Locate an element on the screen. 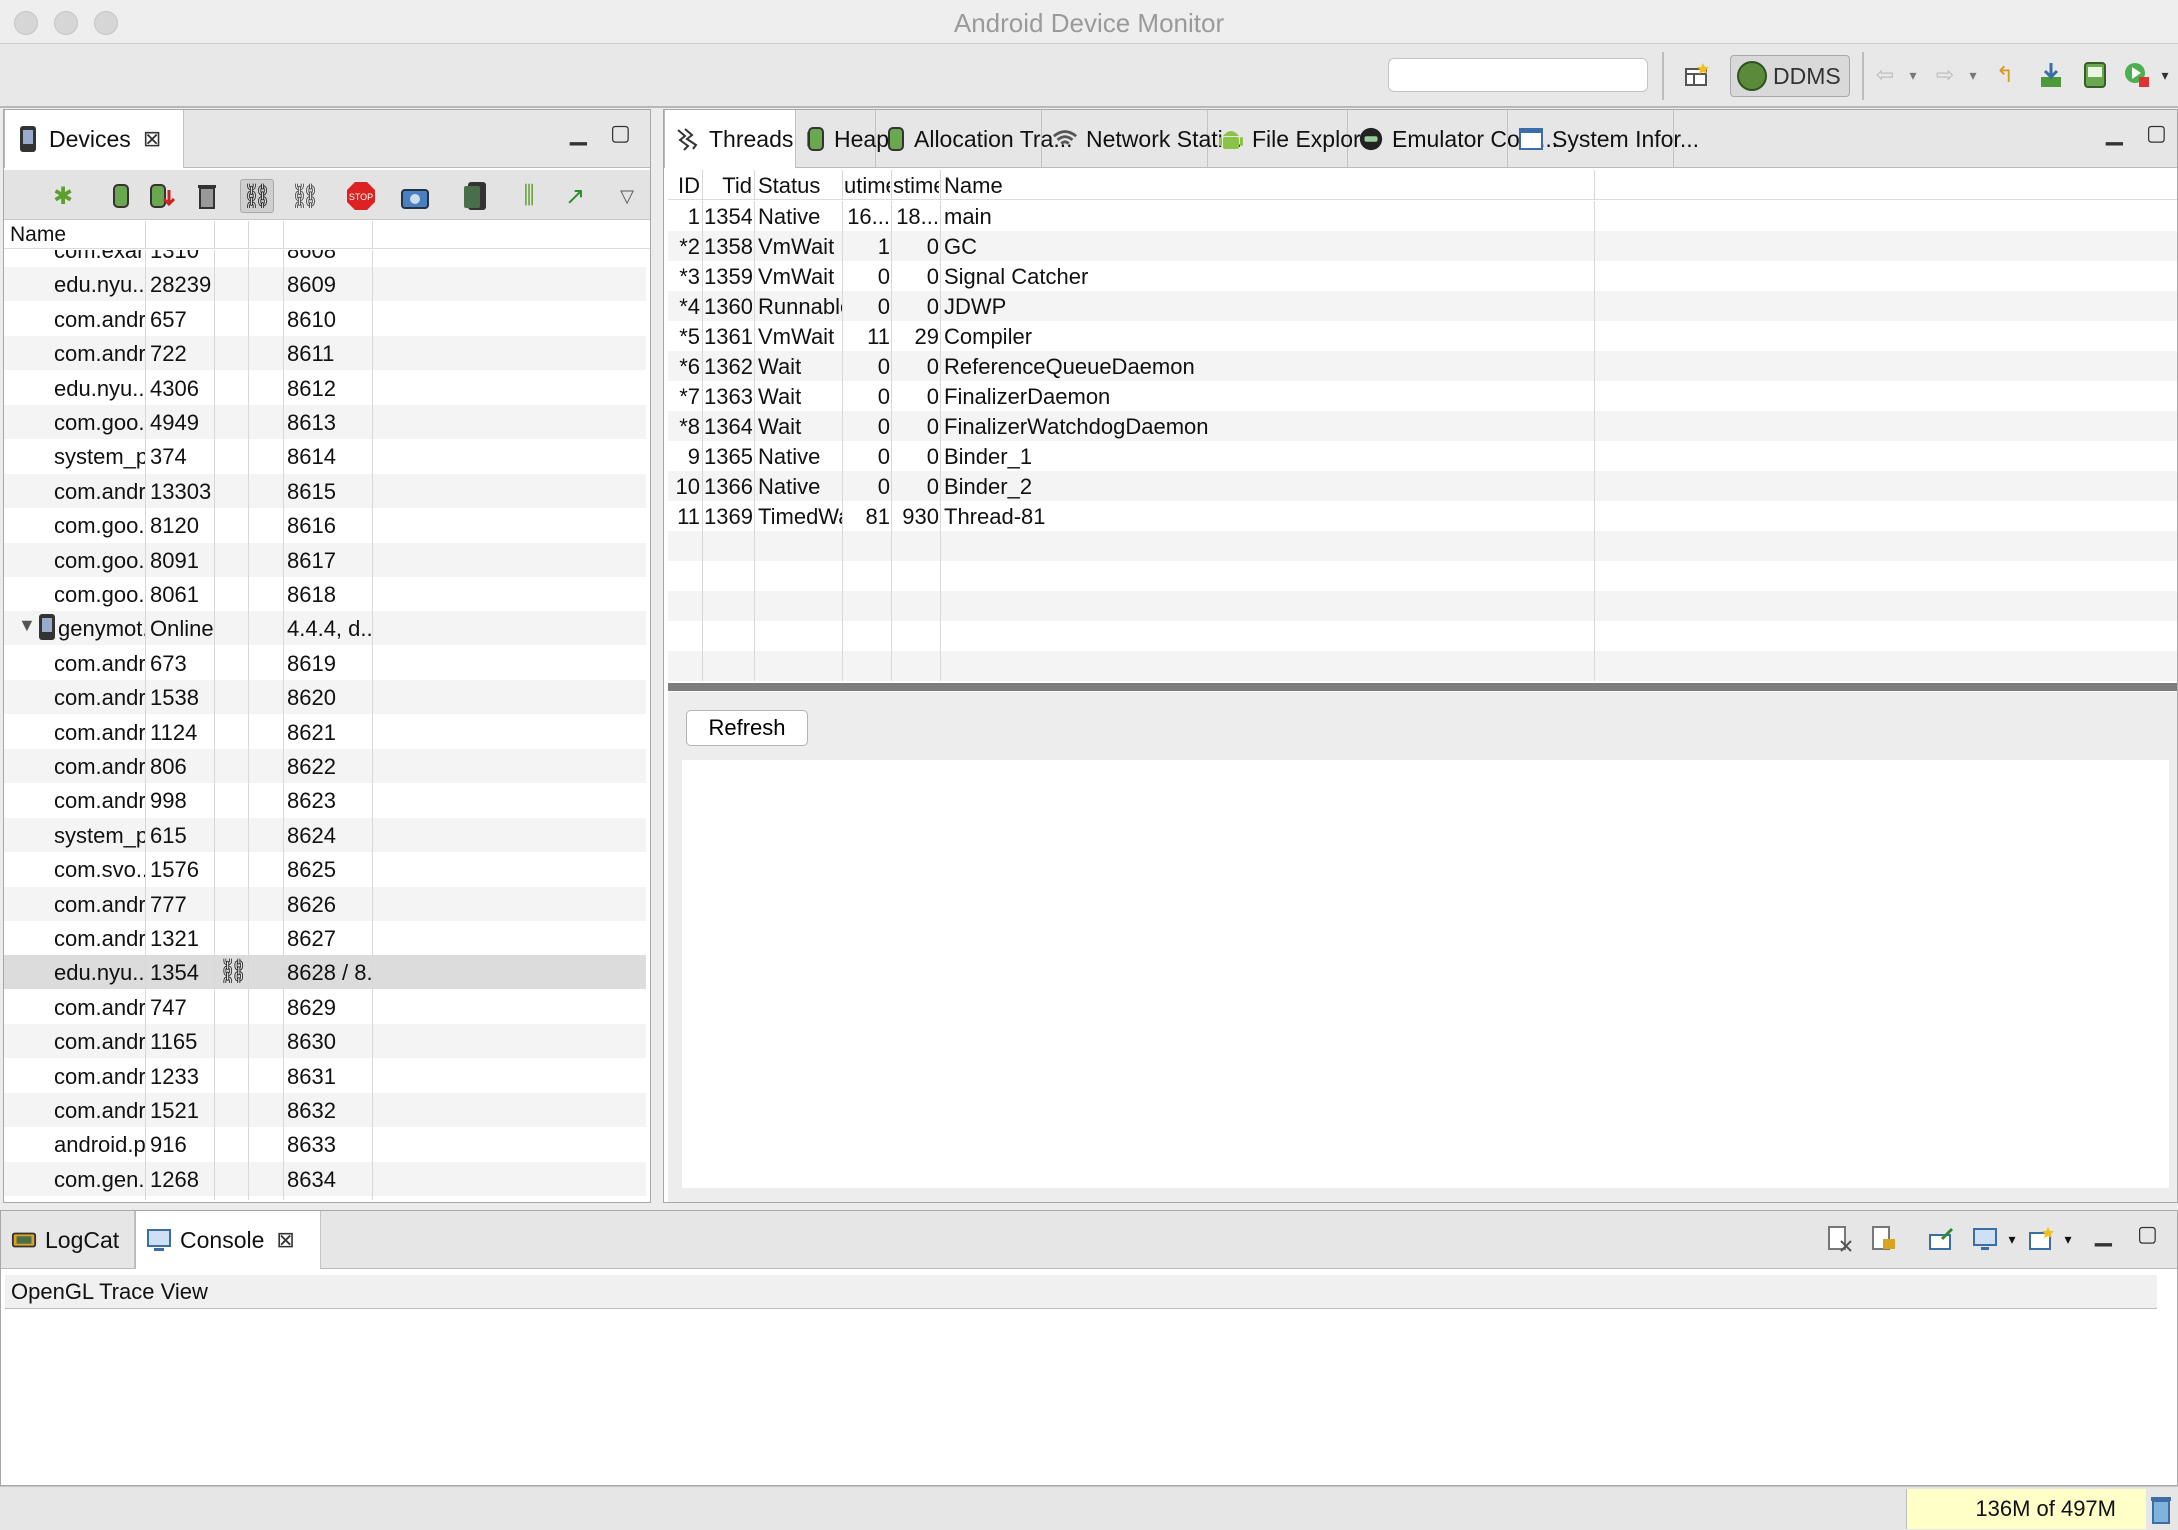 The height and width of the screenshot is (1530, 2178). column-id-header: ID is located at coordinates (687, 186).